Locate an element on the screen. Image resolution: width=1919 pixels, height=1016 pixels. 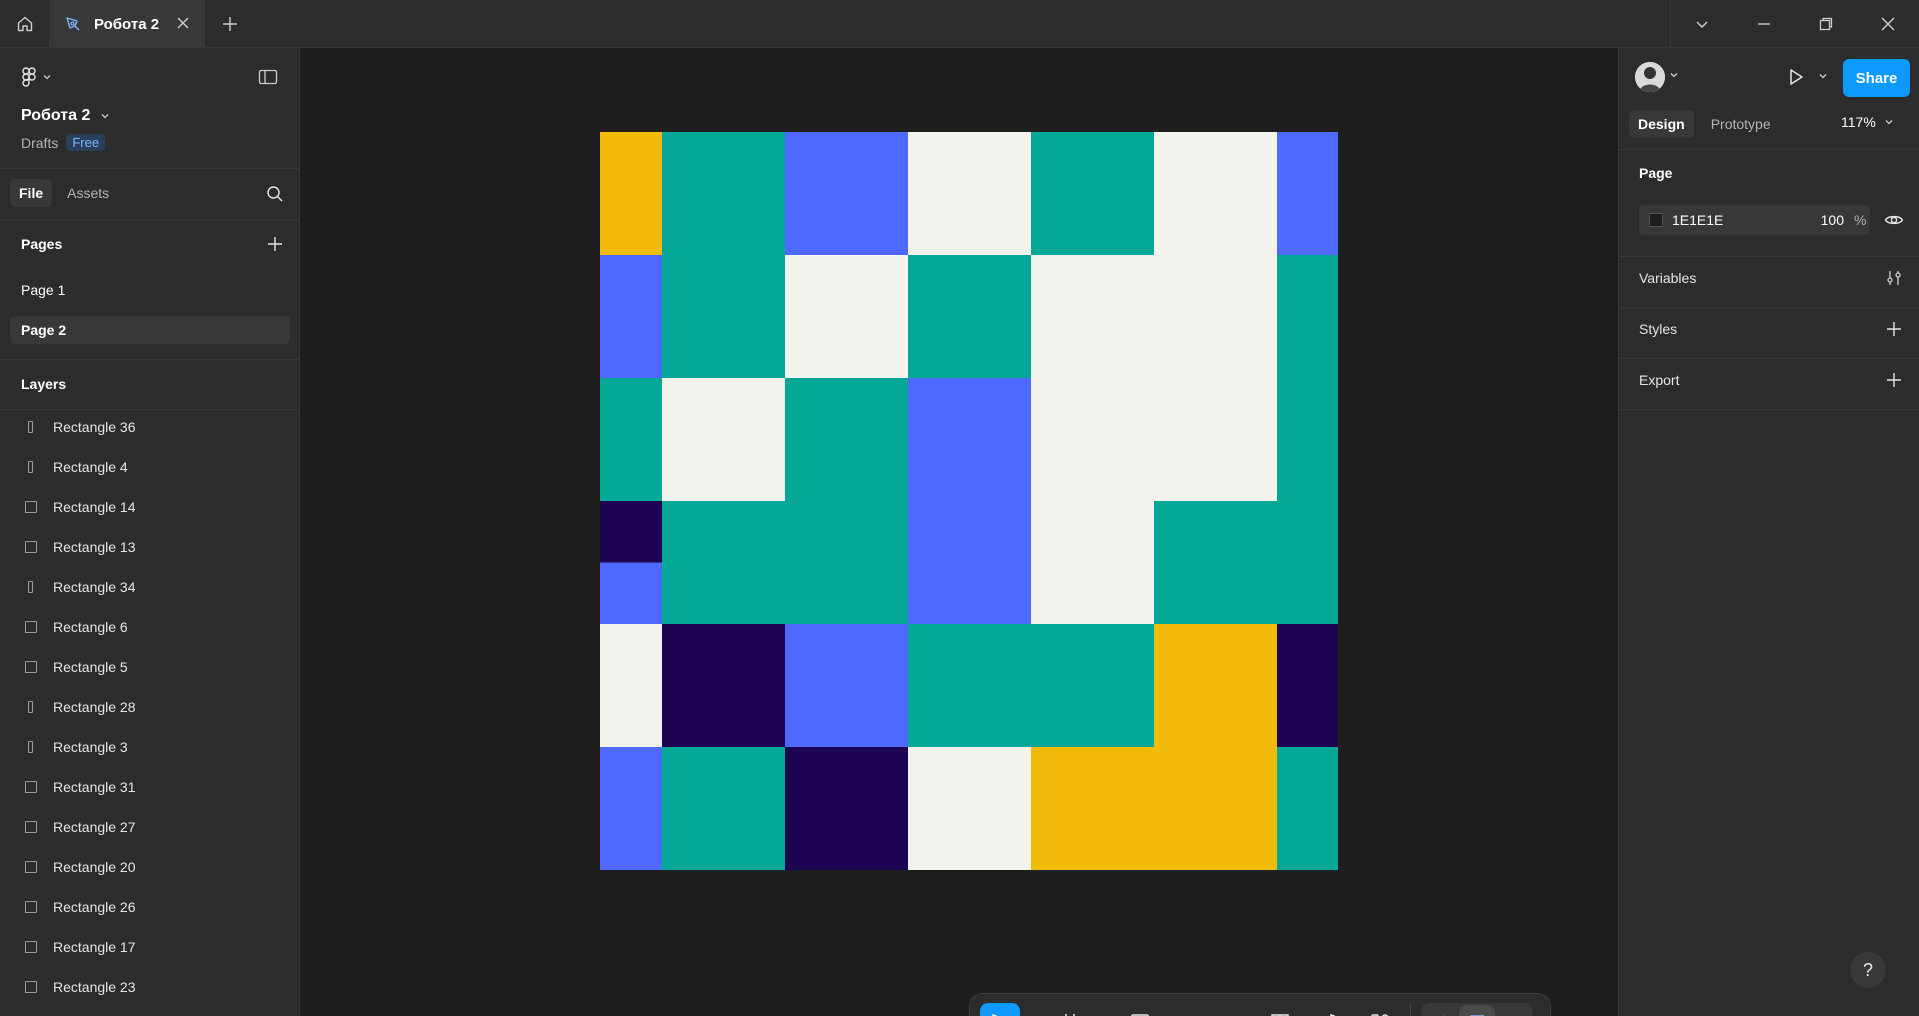
move-tool is located at coordinates (1000, 1009).